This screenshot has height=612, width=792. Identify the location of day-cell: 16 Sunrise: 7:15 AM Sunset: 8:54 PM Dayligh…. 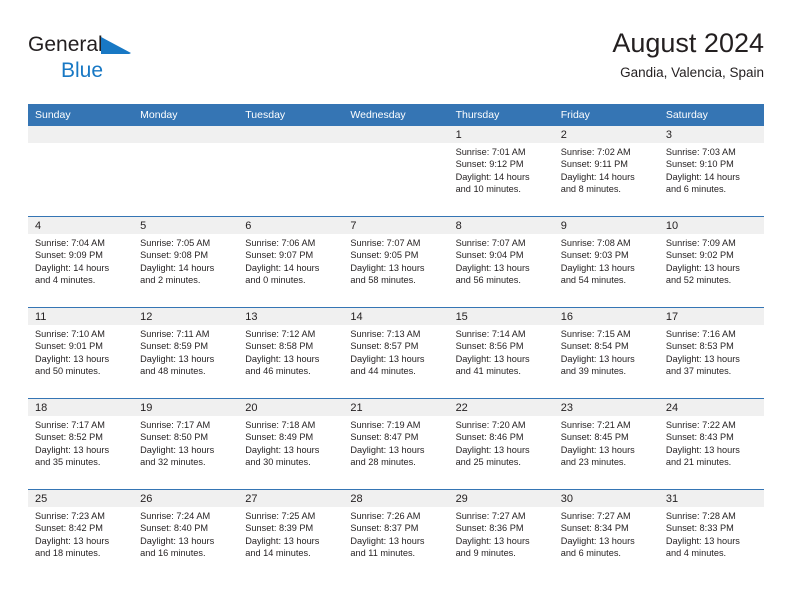
(606, 353).